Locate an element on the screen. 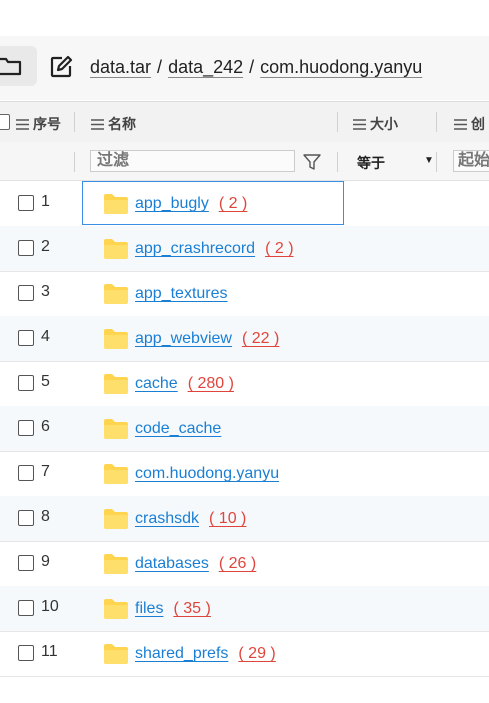 Image resolution: width=489 pixels, height=703 pixels. folder-outline-icon is located at coordinates (11, 66).